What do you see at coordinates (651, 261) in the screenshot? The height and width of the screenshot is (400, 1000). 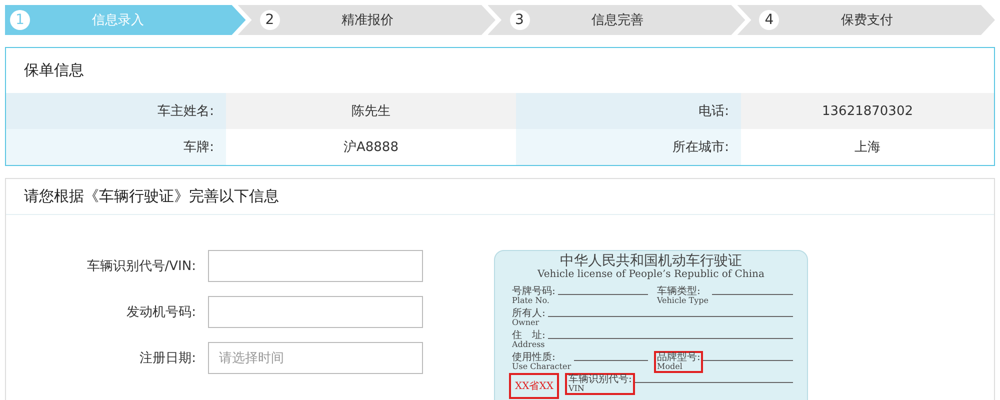 I see `license-title: 中华人民共和国机动车行驶证` at bounding box center [651, 261].